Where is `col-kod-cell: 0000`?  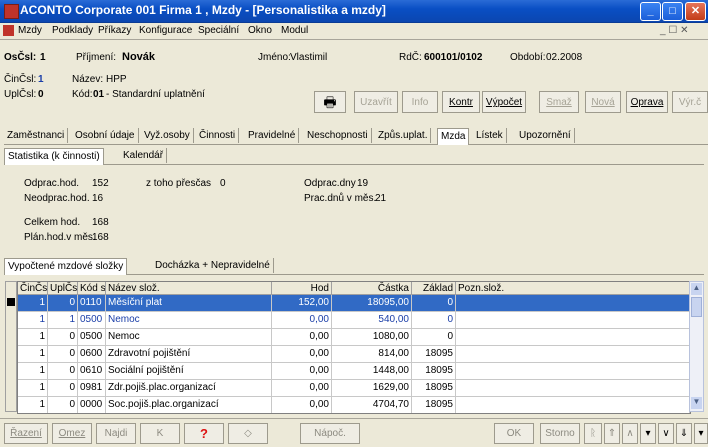 col-kod-cell: 0000 is located at coordinates (92, 405).